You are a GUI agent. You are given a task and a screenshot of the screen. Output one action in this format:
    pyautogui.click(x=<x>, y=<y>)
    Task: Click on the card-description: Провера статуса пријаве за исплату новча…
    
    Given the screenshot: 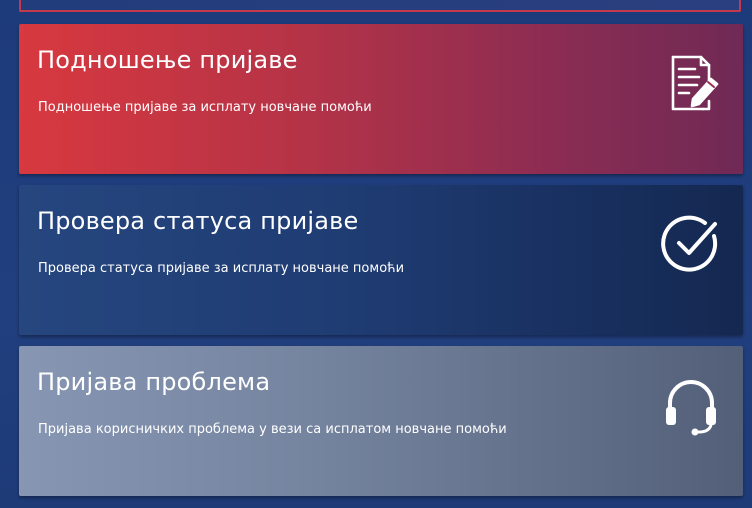 What is the action you would take?
    pyautogui.click(x=221, y=268)
    